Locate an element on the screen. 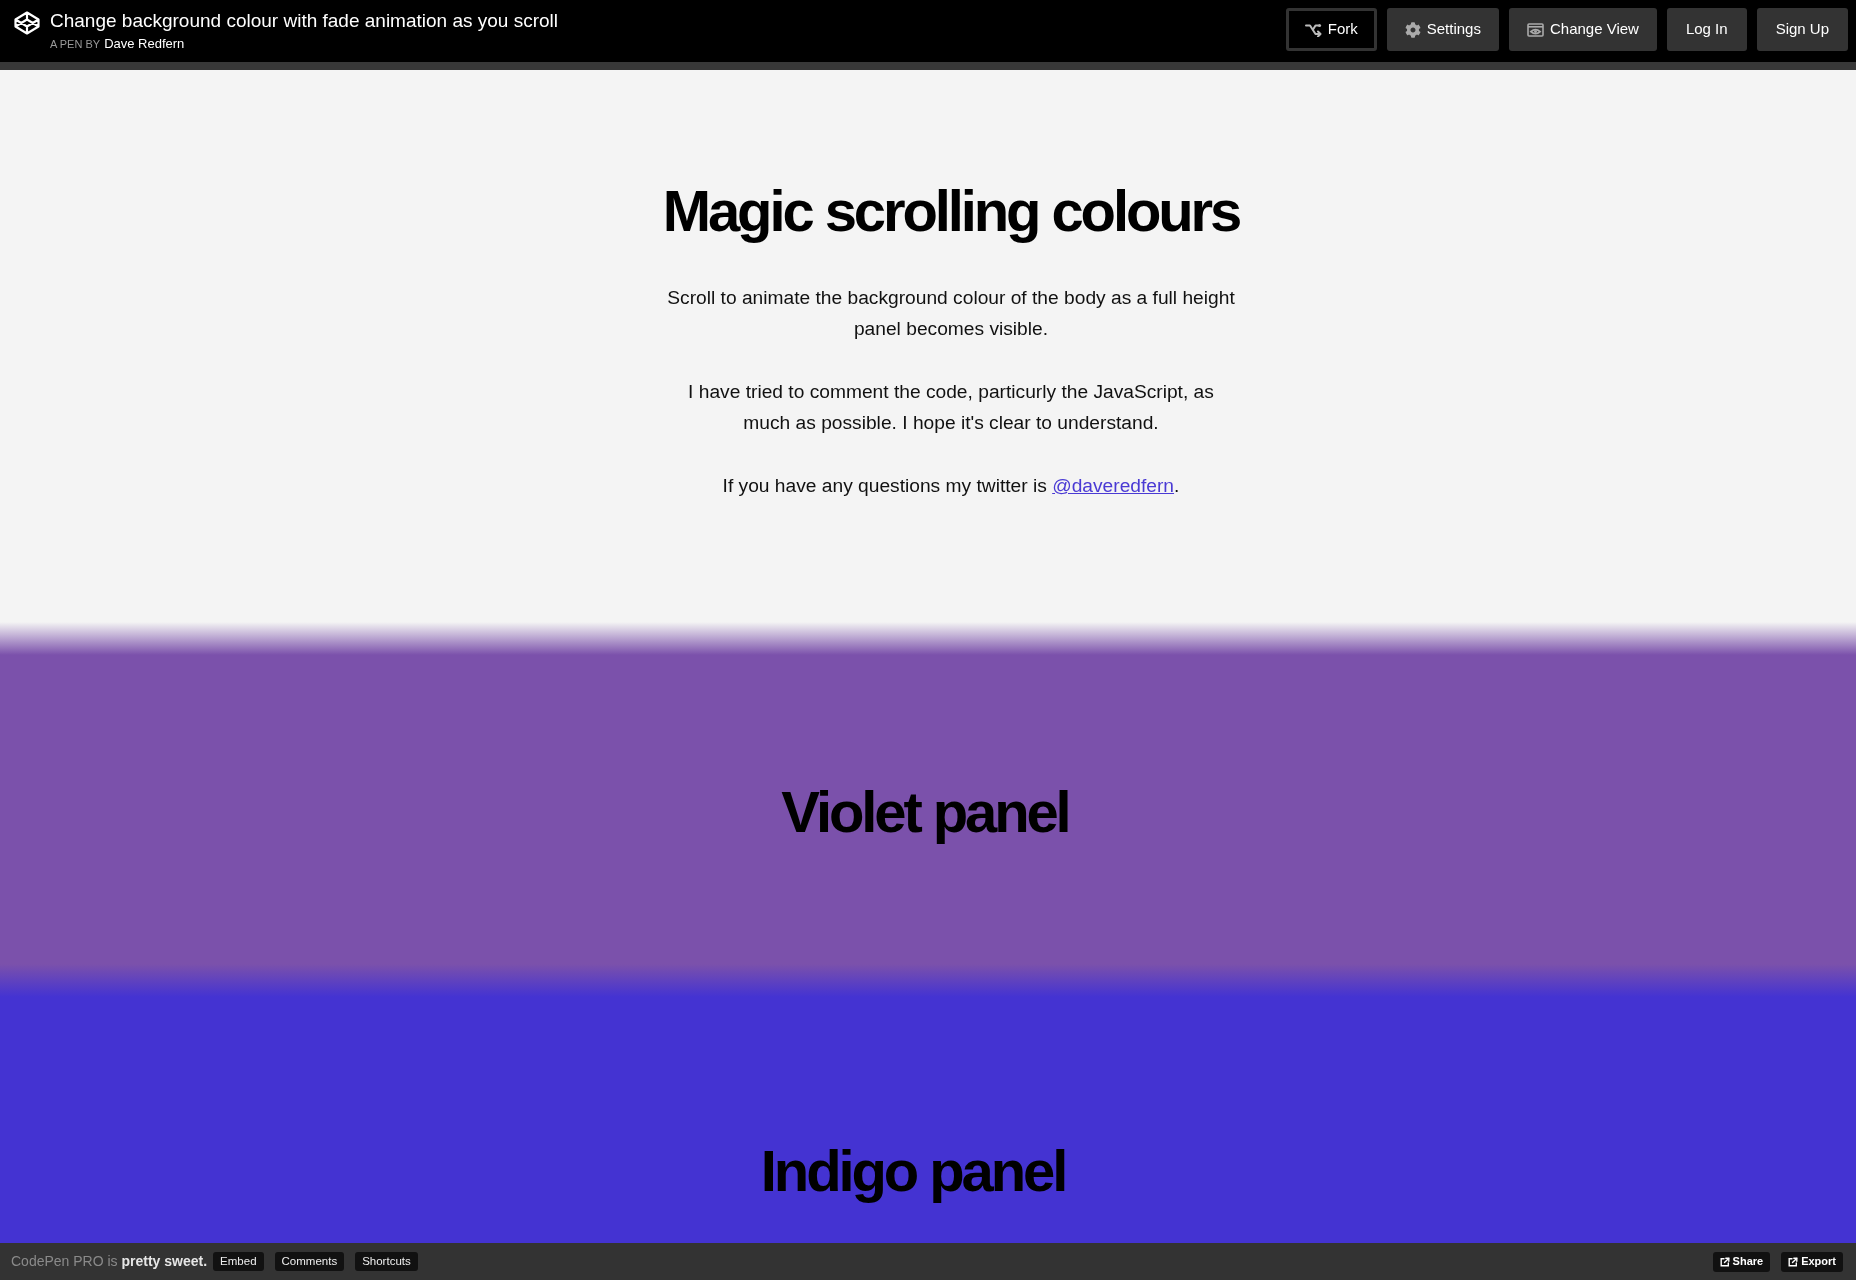 The image size is (1856, 1280). change-view-button: Change View is located at coordinates (1582, 29).